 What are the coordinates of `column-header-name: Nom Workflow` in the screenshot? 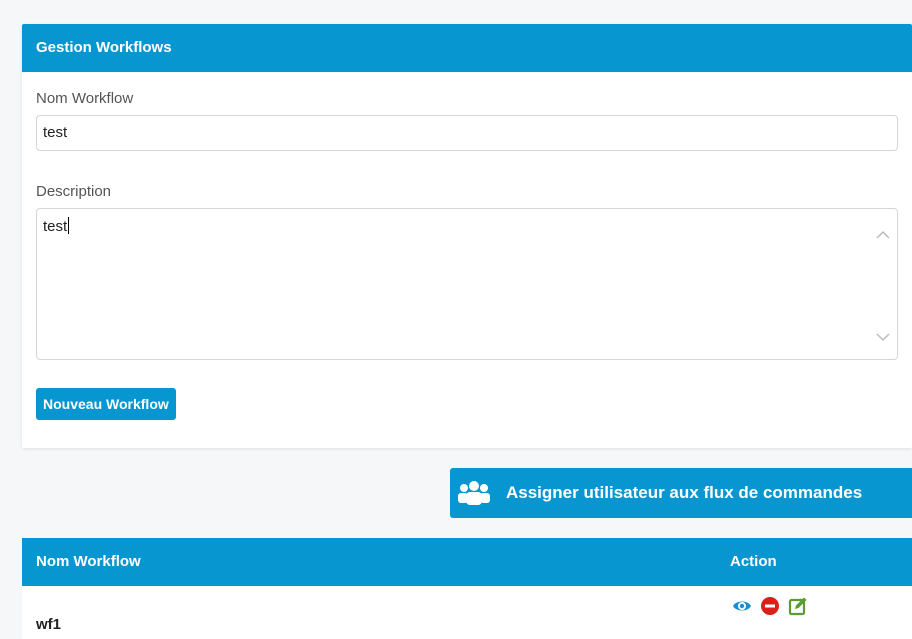 It's located at (88, 561).